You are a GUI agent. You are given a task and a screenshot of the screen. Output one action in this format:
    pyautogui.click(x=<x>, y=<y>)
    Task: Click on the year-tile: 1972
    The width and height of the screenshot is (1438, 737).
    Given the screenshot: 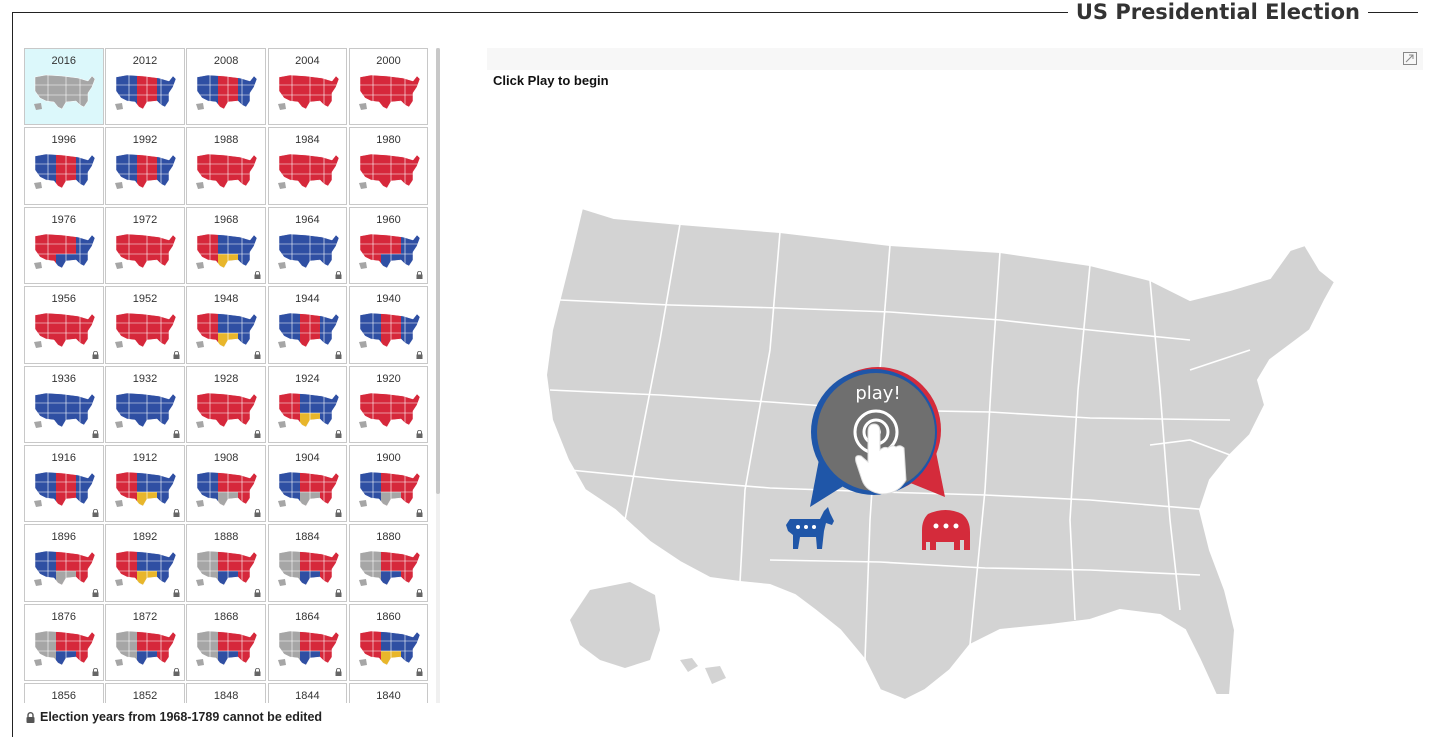 What is the action you would take?
    pyautogui.click(x=145, y=245)
    